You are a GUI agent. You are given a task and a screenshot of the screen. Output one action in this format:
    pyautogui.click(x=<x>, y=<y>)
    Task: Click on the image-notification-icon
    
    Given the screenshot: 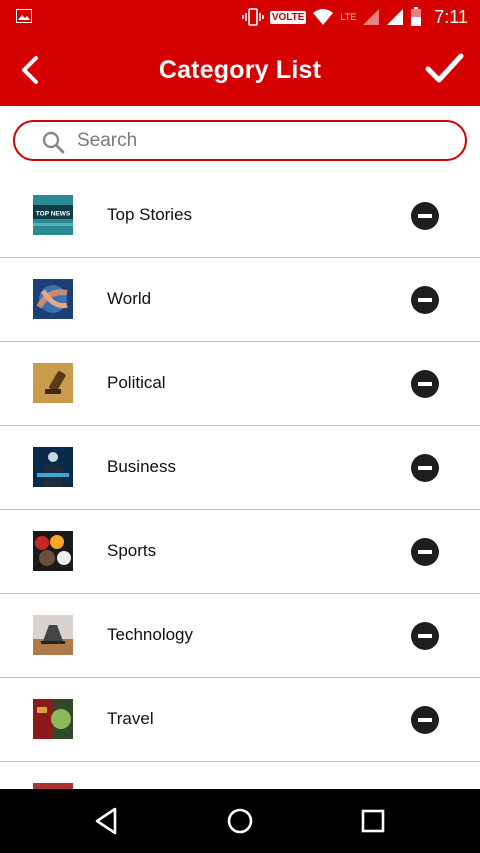 What is the action you would take?
    pyautogui.click(x=24, y=16)
    